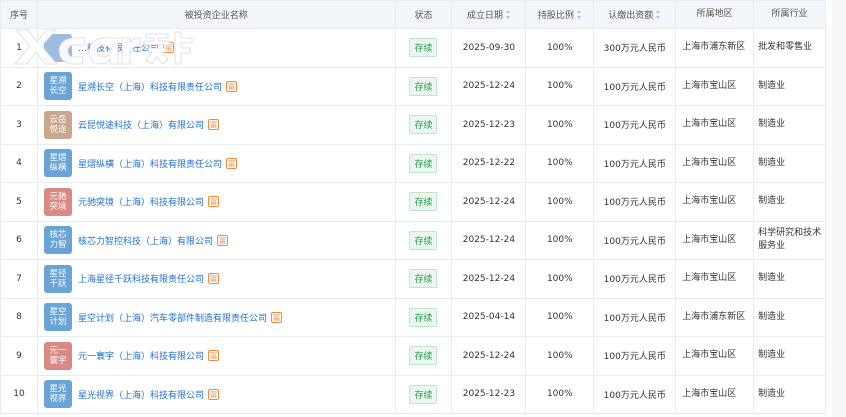 The height and width of the screenshot is (417, 846). Describe the element at coordinates (19, 48) in the screenshot. I see `row-index: 1` at that location.